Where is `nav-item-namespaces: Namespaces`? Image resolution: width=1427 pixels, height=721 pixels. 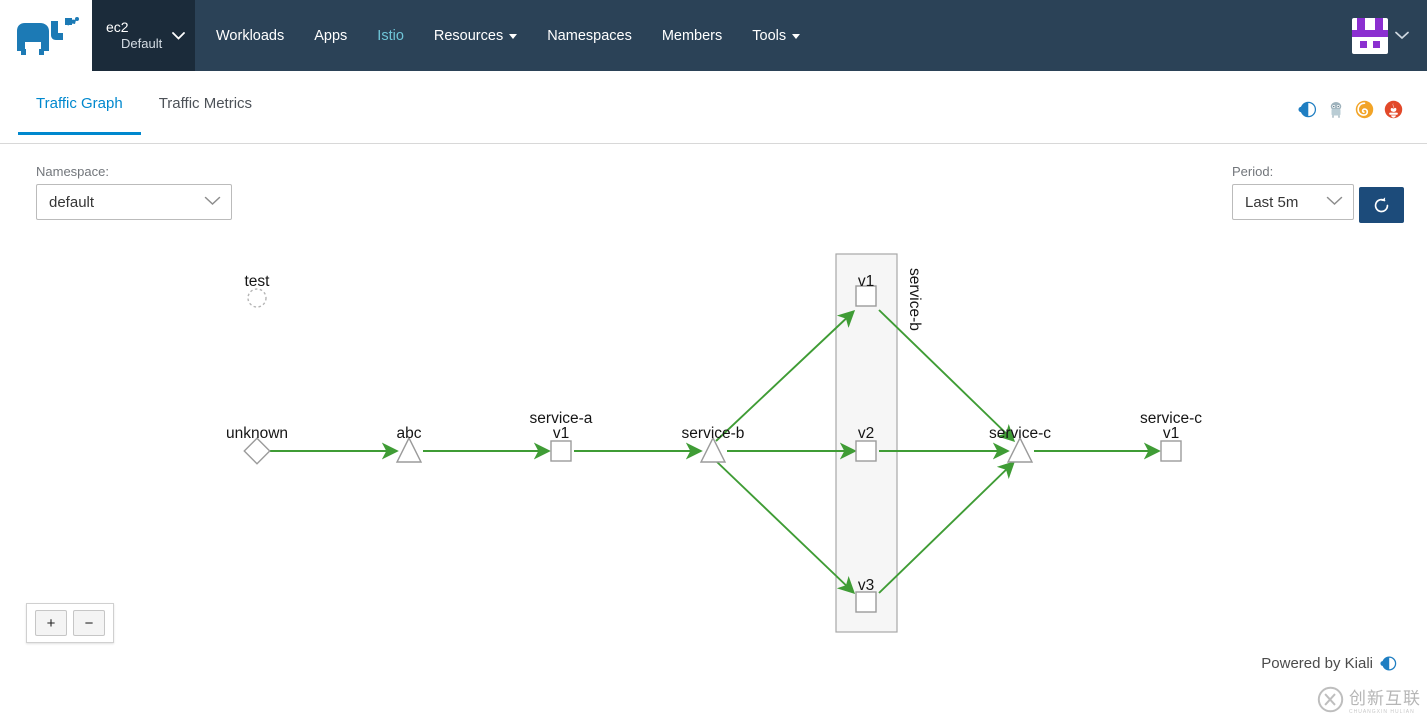 nav-item-namespaces: Namespaces is located at coordinates (589, 35).